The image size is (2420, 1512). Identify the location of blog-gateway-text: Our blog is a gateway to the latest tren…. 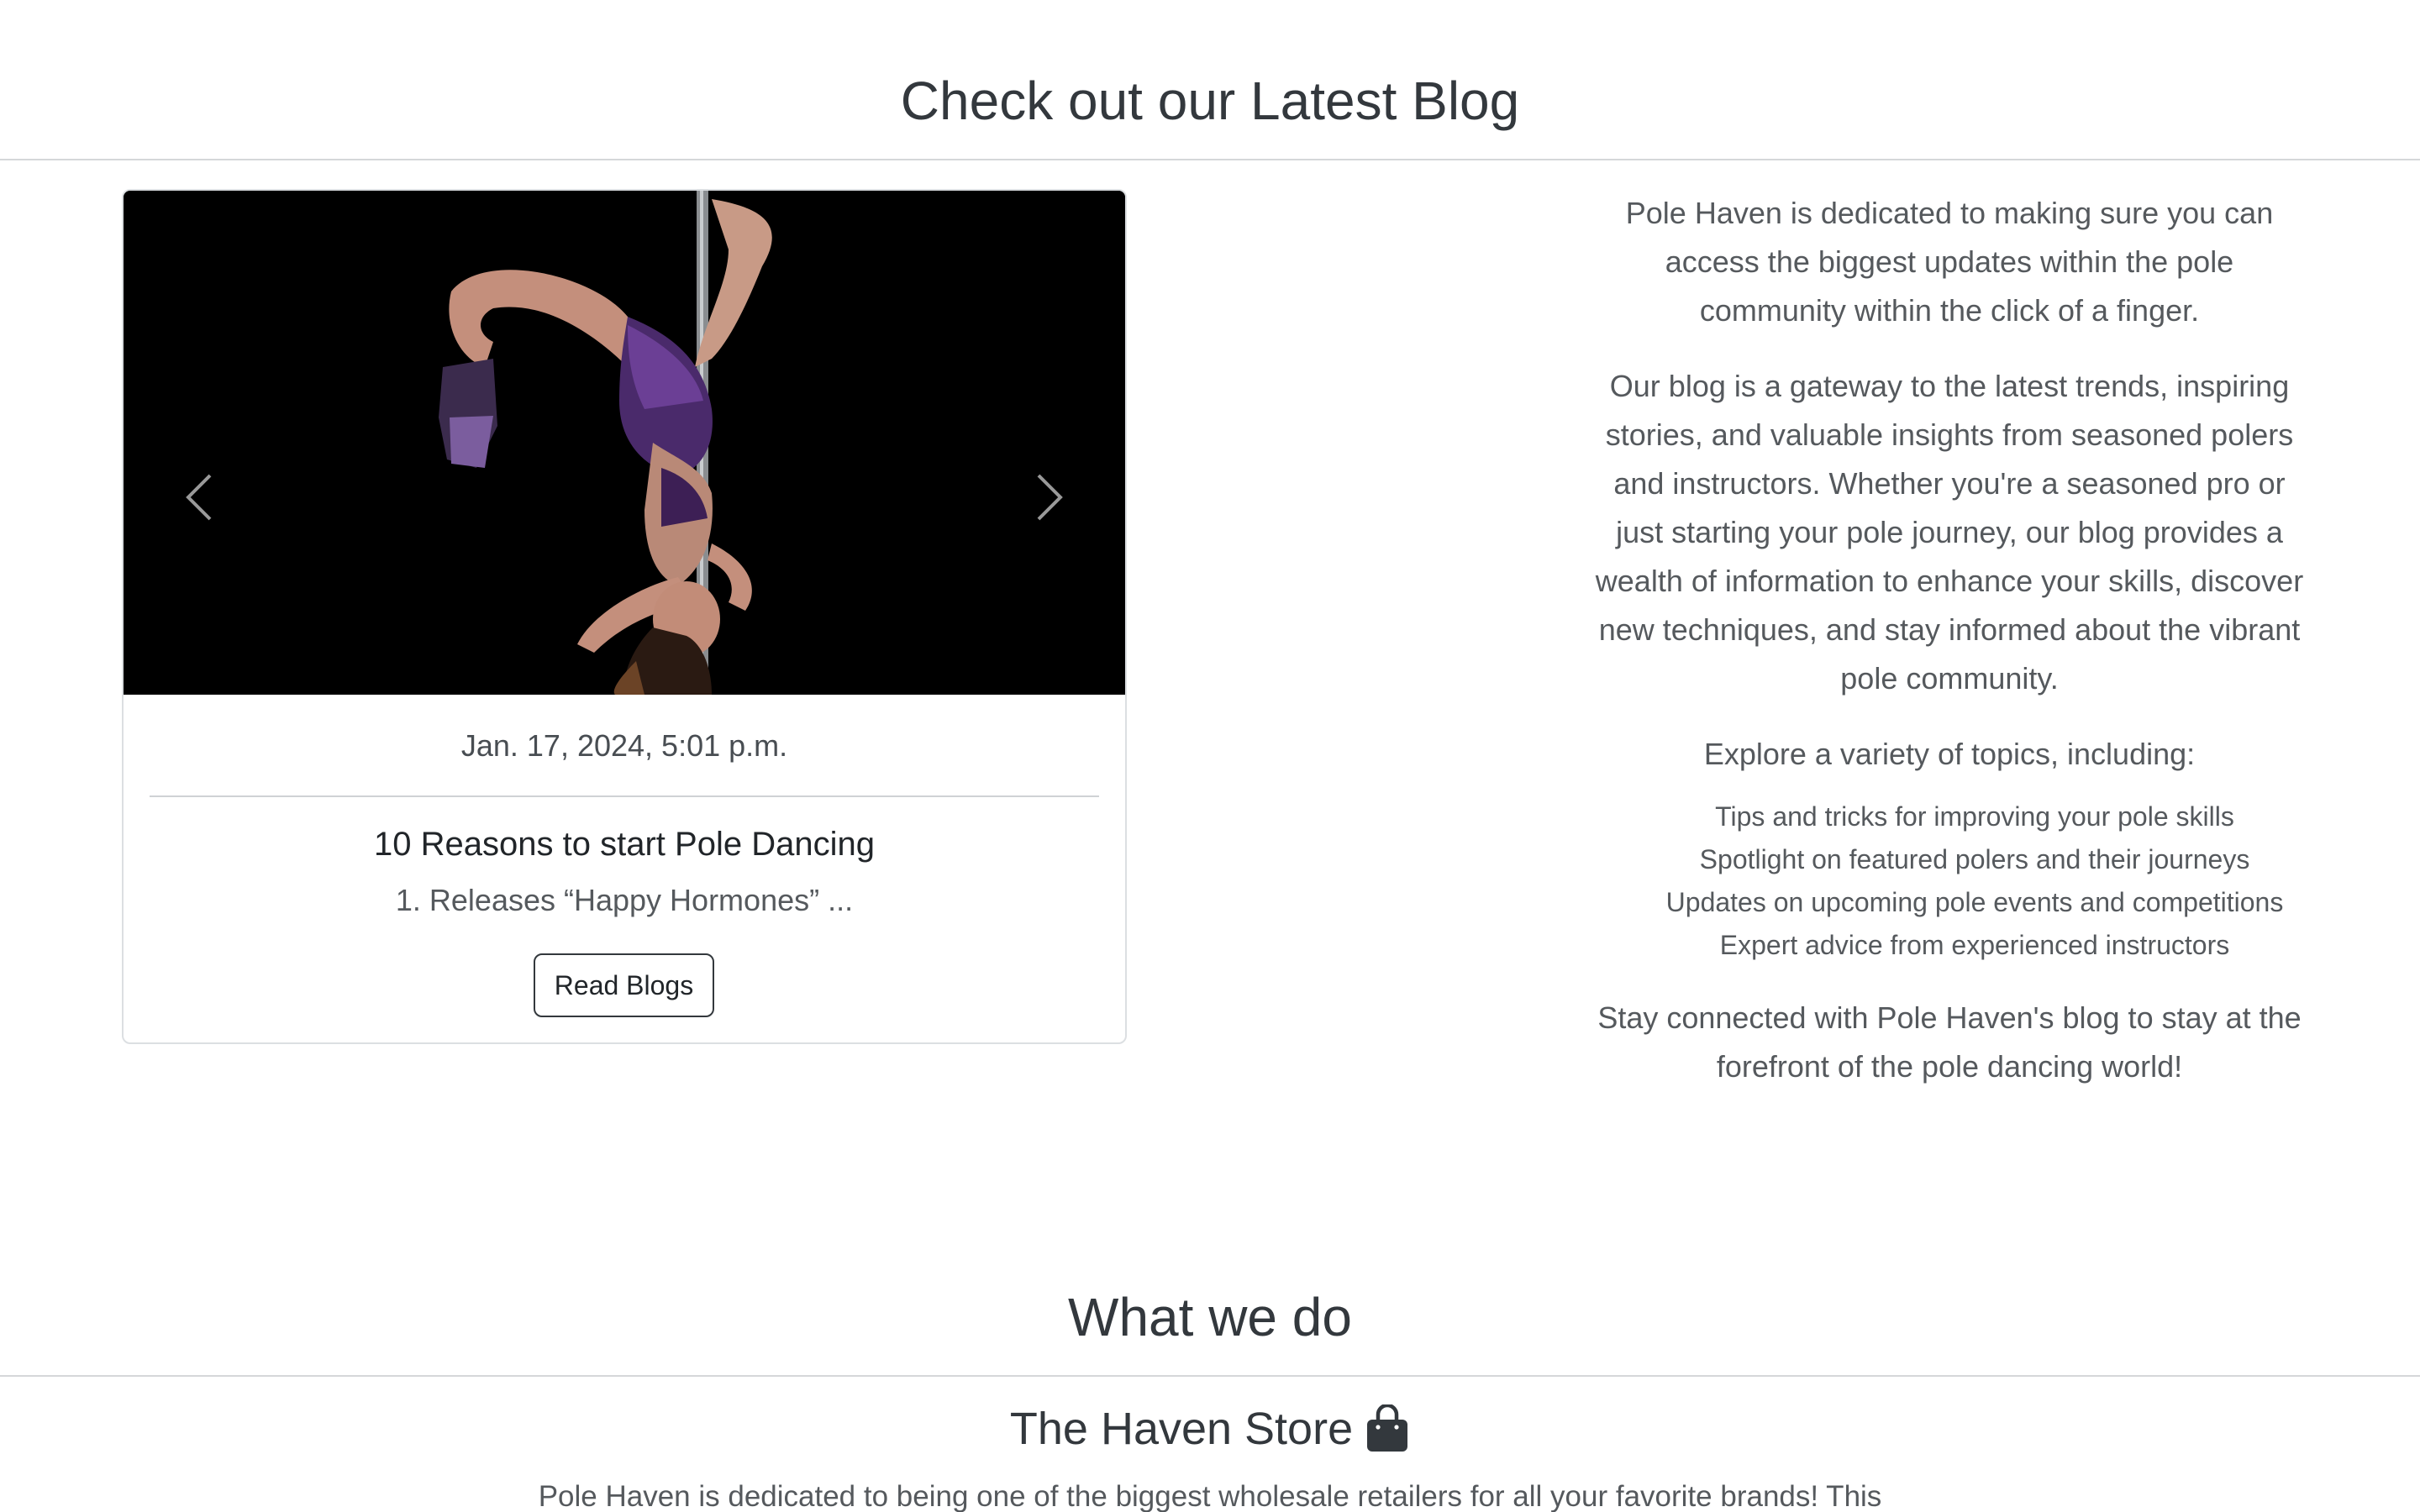
(1949, 532).